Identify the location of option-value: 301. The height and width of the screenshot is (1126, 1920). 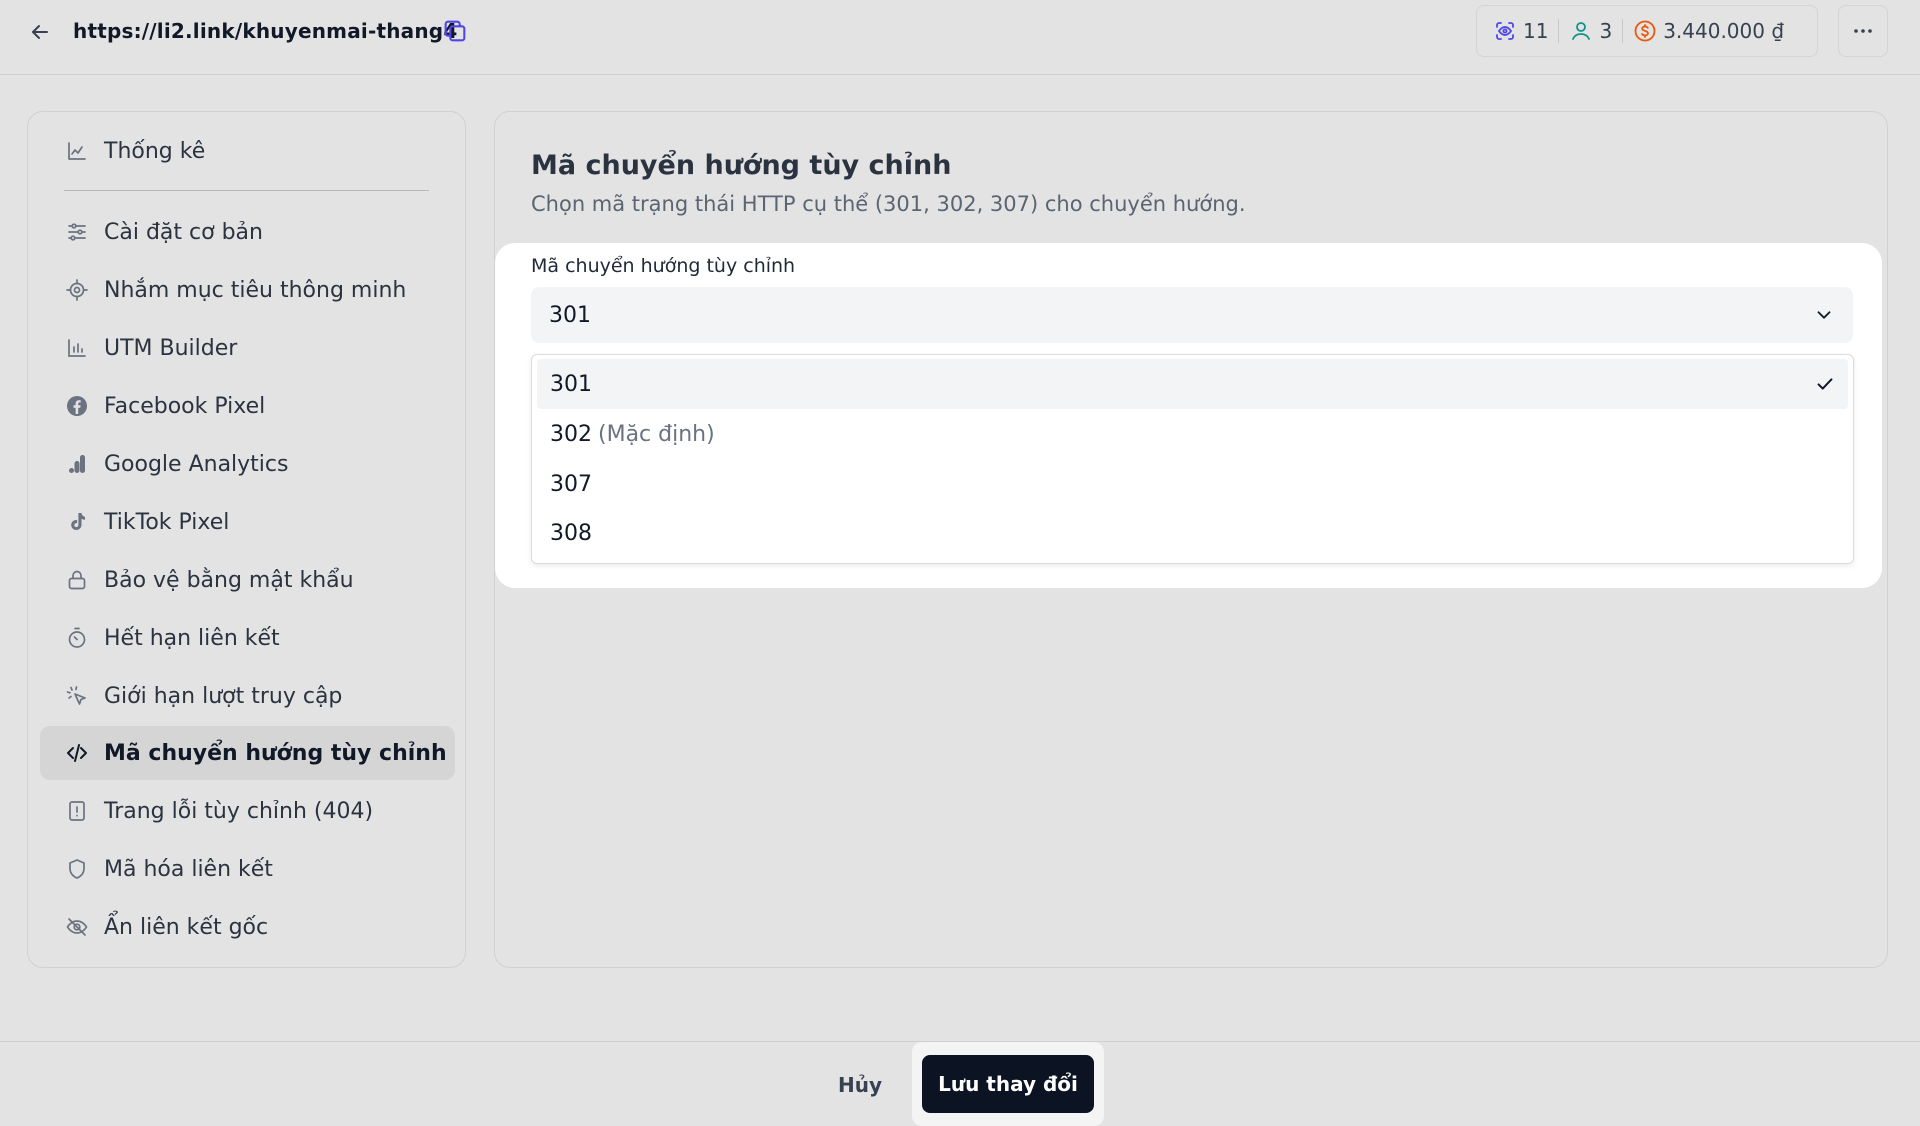
(571, 384).